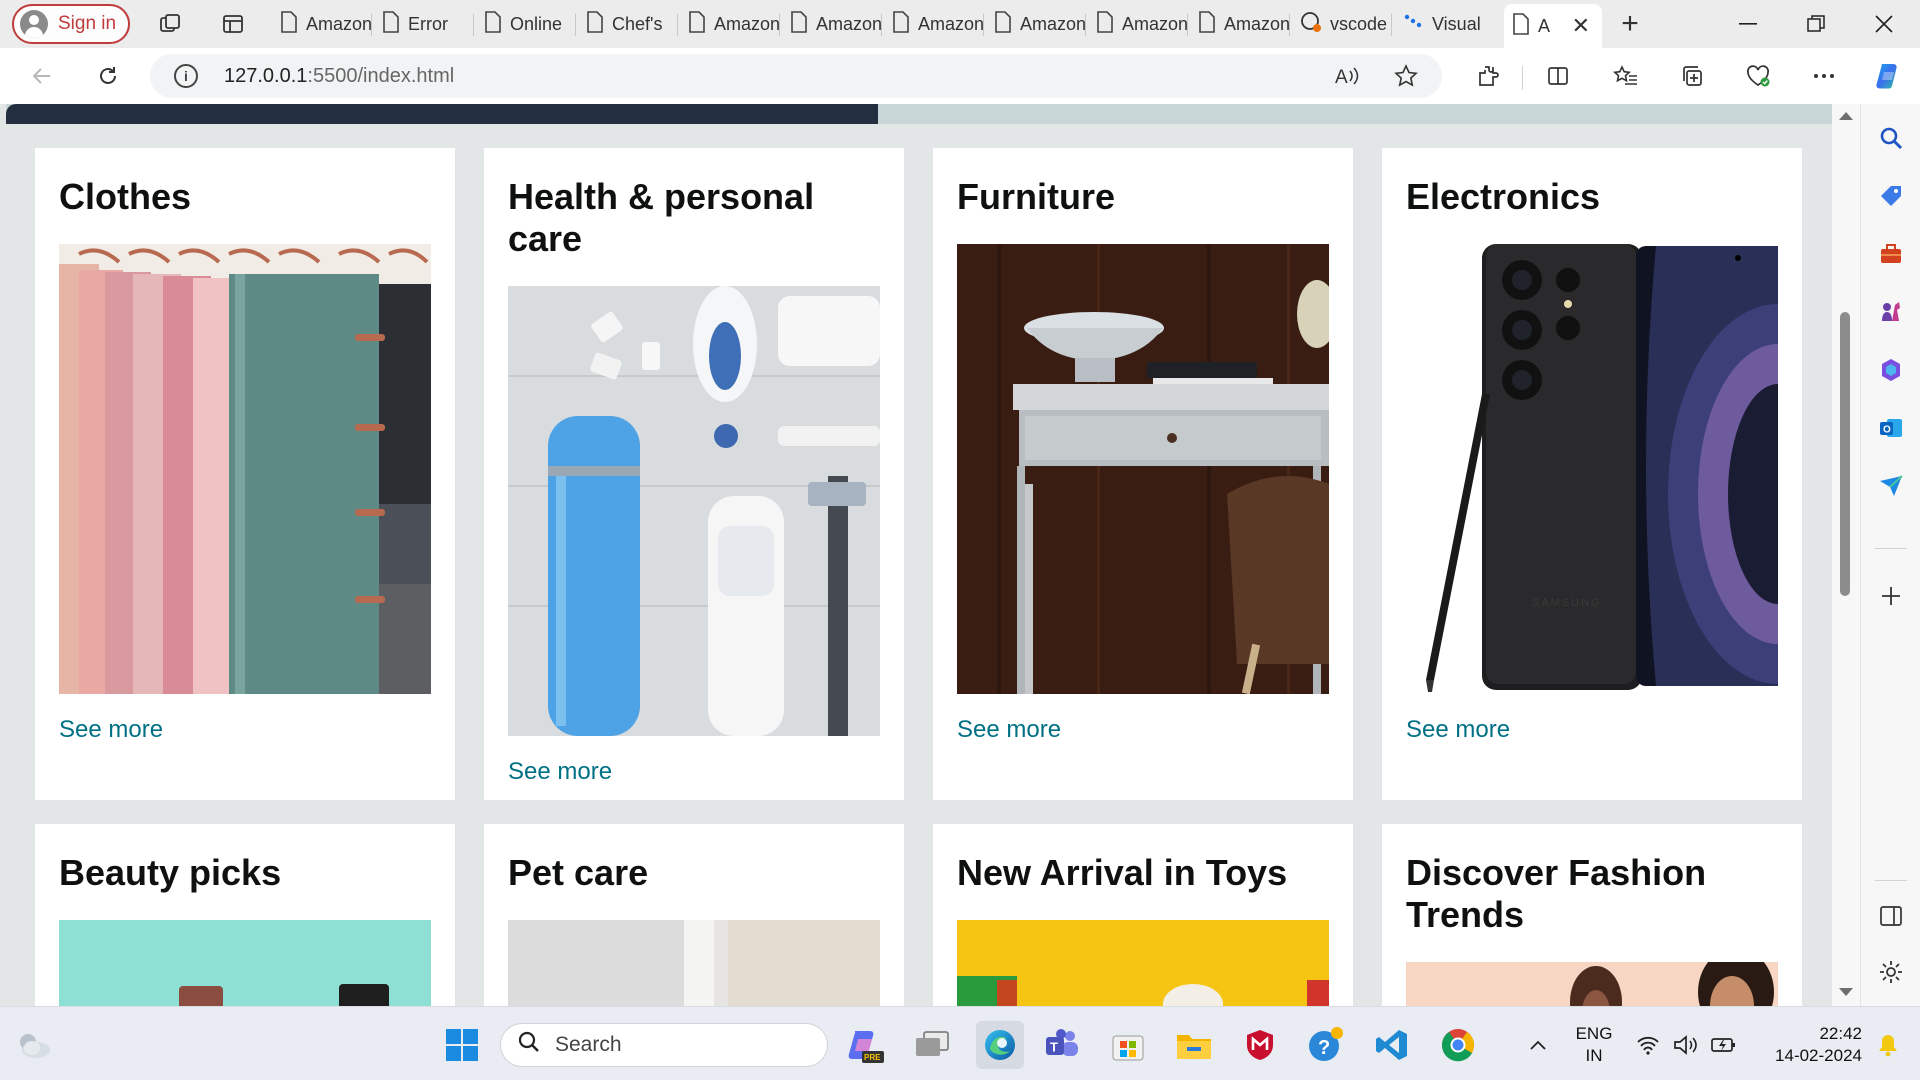 The width and height of the screenshot is (1920, 1080). What do you see at coordinates (694, 963) in the screenshot?
I see `pet-care-image` at bounding box center [694, 963].